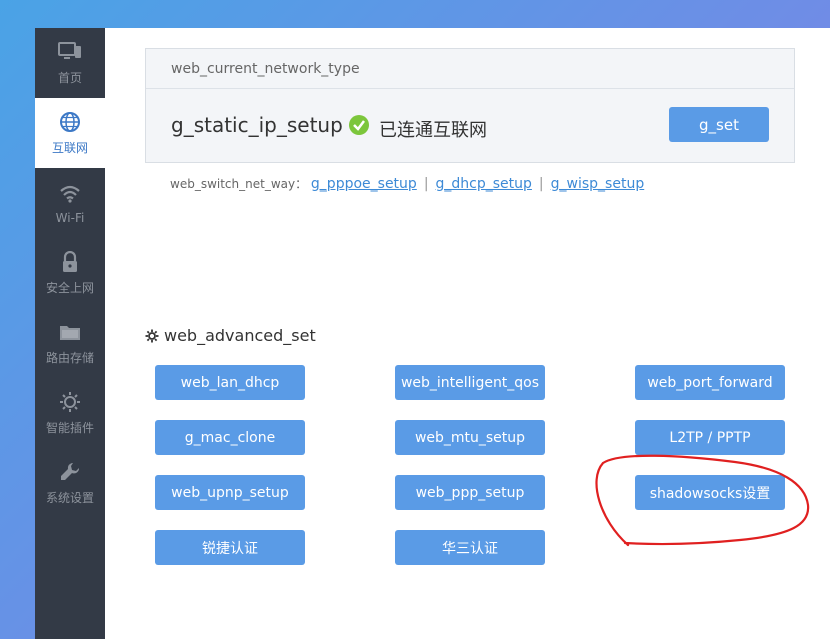  Describe the element at coordinates (69, 78) in the screenshot. I see `sidebar-item-label: 首页` at that location.